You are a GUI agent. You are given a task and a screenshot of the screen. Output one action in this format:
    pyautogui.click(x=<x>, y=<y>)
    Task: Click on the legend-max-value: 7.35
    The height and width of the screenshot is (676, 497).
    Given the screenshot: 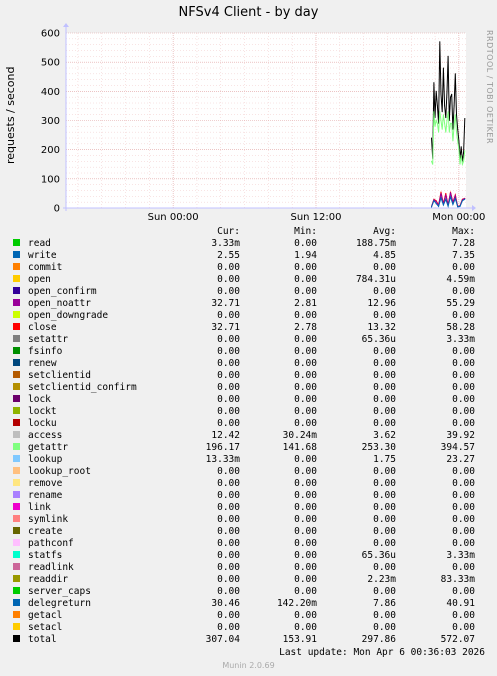 What is the action you would take?
    pyautogui.click(x=463, y=255)
    